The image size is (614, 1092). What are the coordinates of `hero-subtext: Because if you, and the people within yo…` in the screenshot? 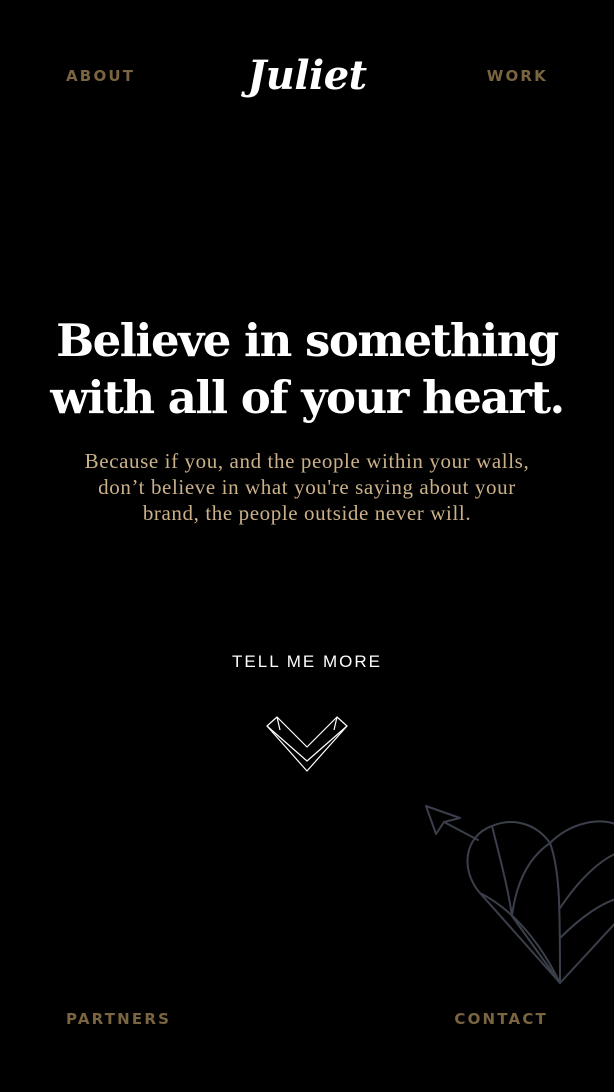 It's located at (307, 487).